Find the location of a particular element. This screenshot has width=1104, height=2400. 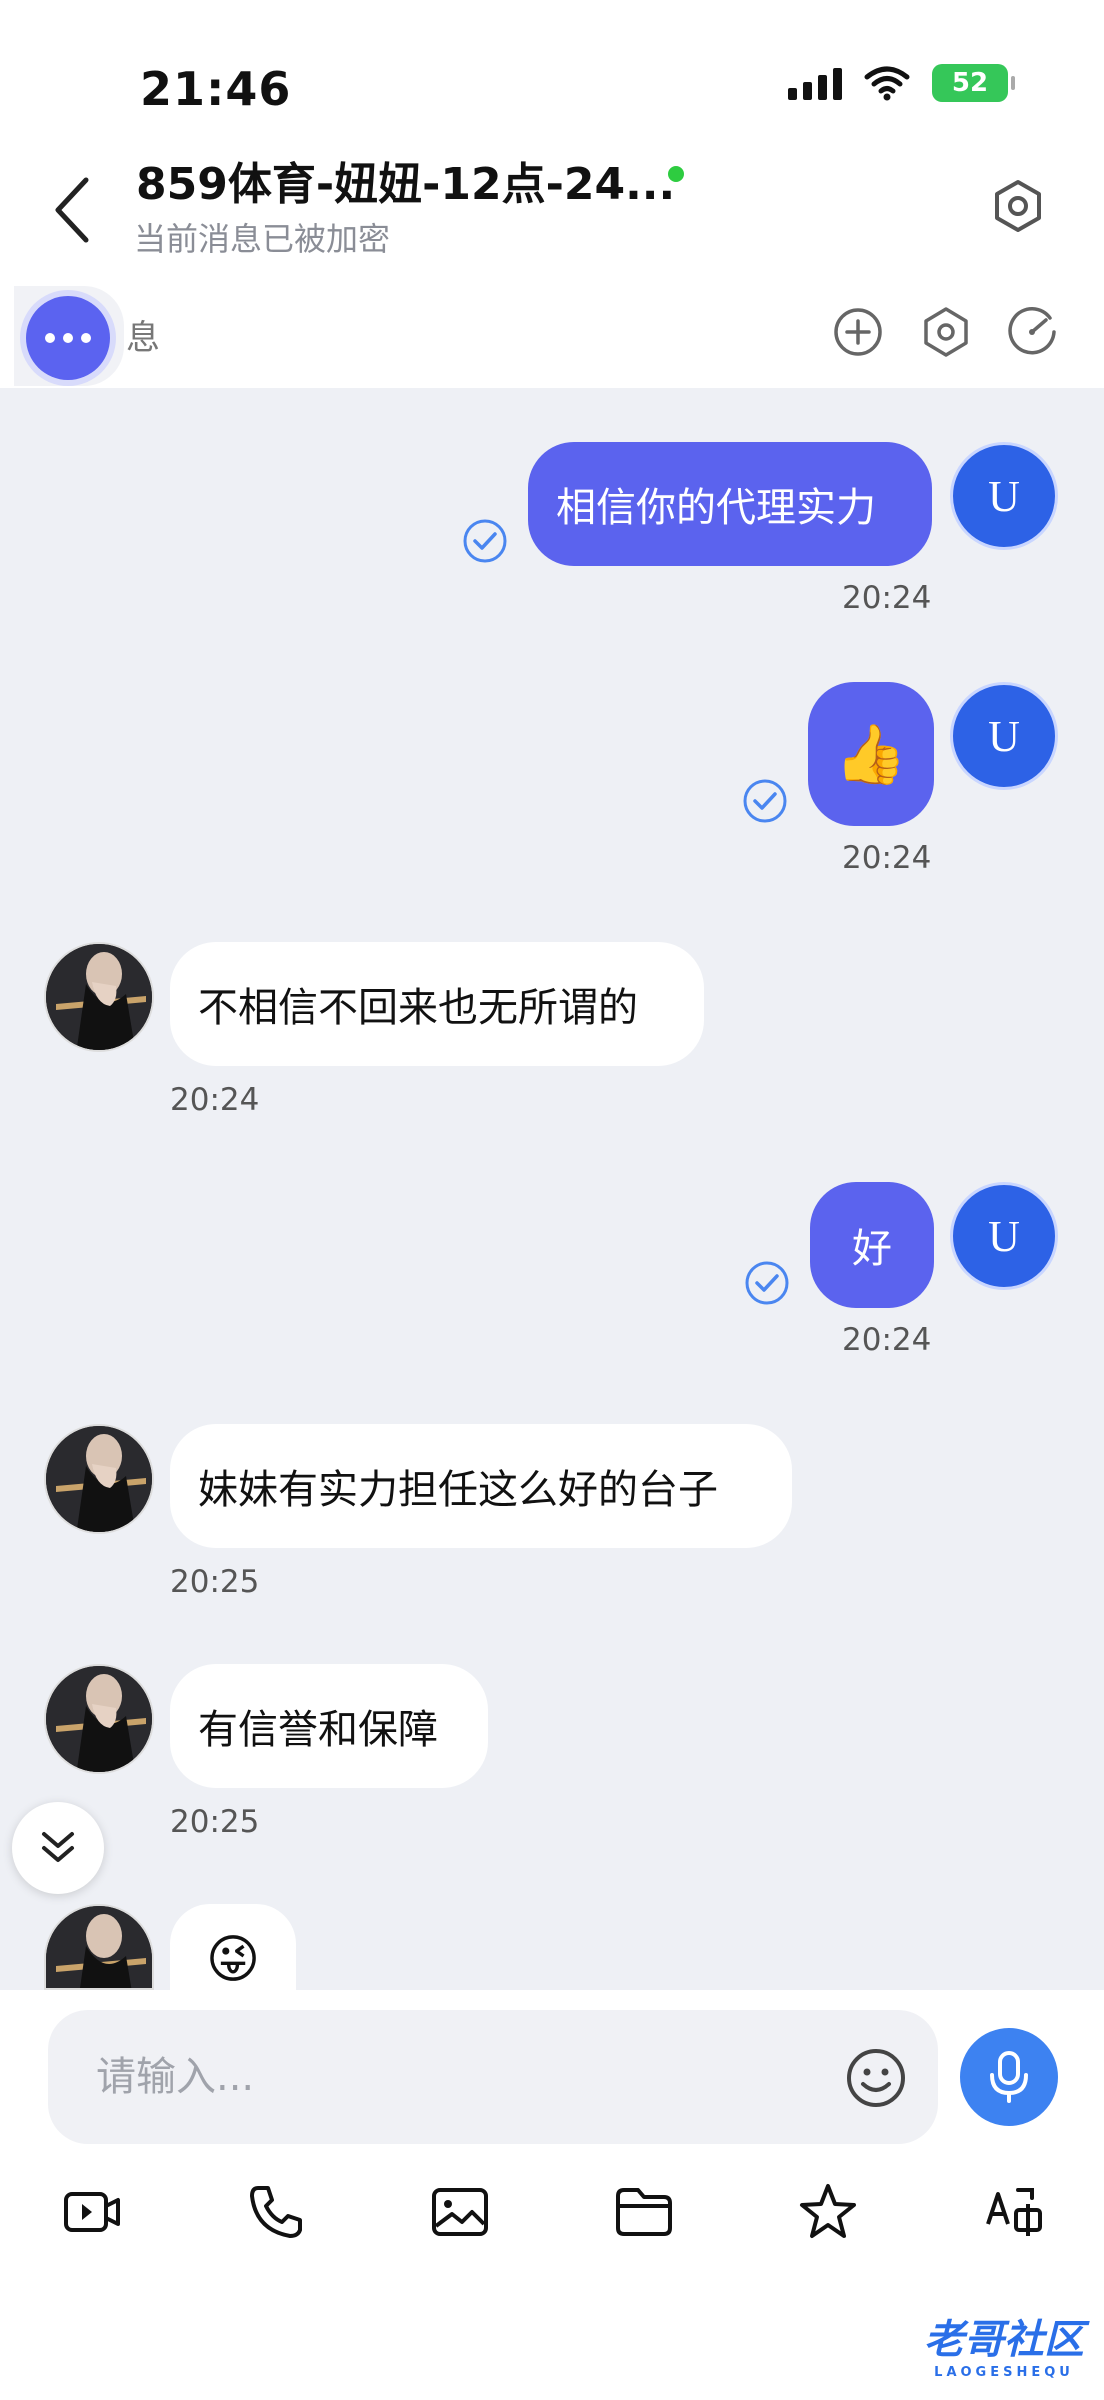

microphone-icon is located at coordinates (1009, 2077).